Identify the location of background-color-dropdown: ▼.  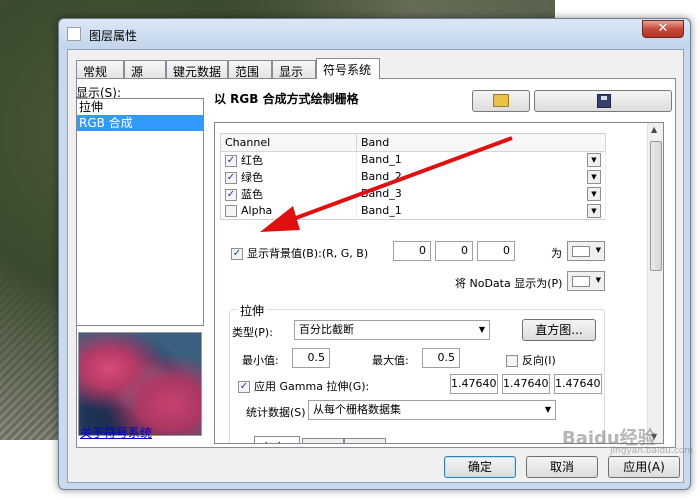
(586, 251).